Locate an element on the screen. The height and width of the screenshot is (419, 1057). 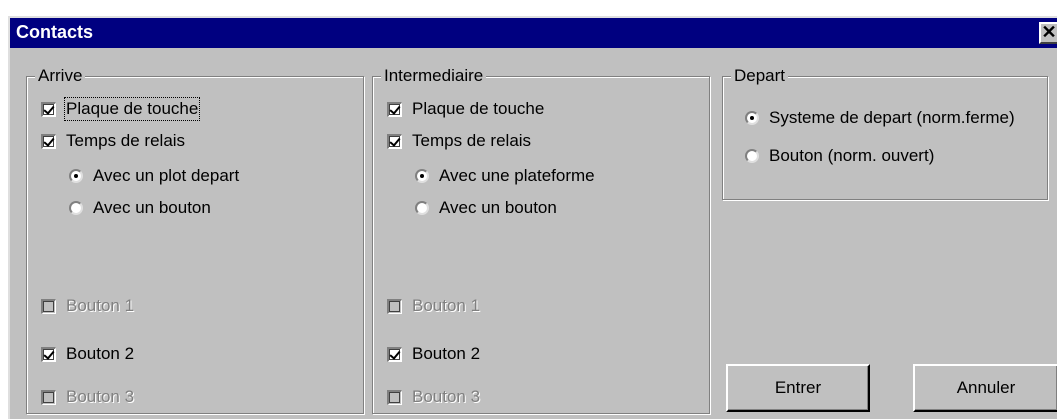
inter-temps-label: Temps de relais is located at coordinates (472, 140).